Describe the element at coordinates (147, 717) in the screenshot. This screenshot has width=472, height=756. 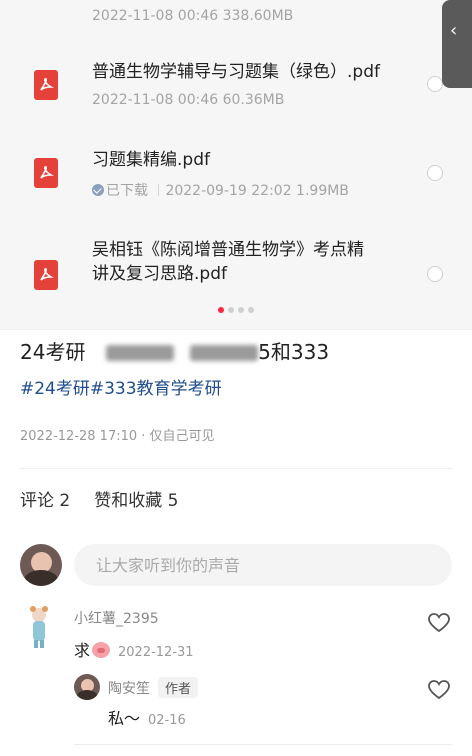
I see `reply-body: 私～ 02-16` at that location.